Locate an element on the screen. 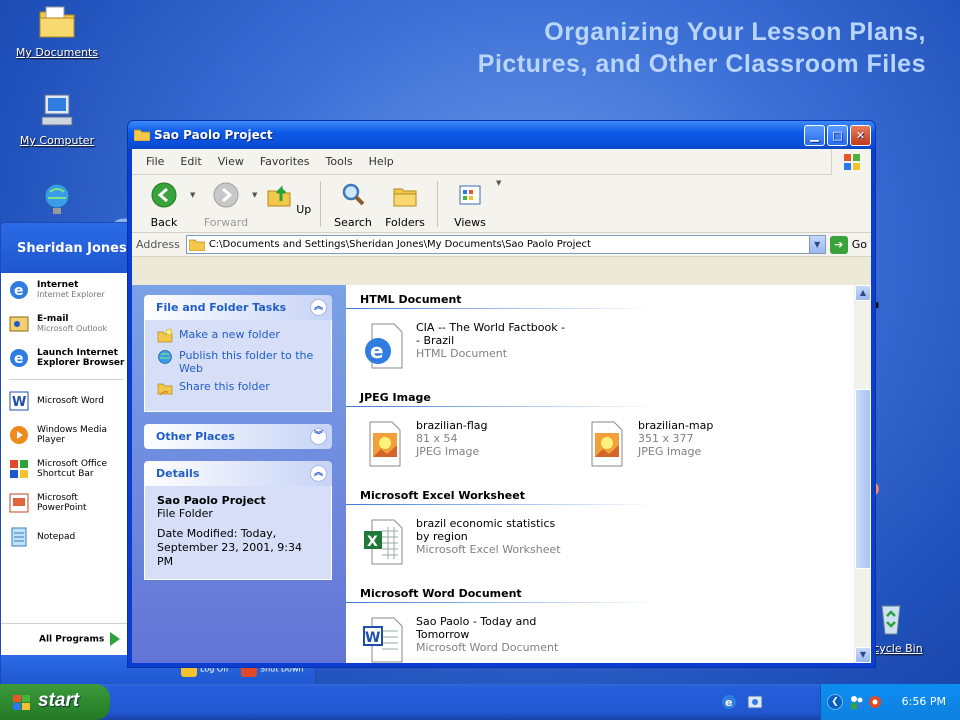 Image resolution: width=960 pixels, height=720 pixels. svg-text: X is located at coordinates (372, 542).